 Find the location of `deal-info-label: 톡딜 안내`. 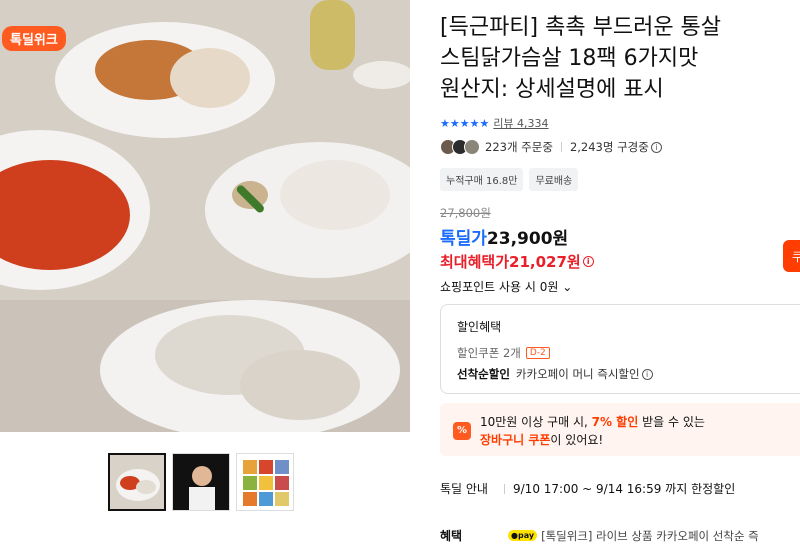

deal-info-label: 톡딜 안내 is located at coordinates (464, 489).